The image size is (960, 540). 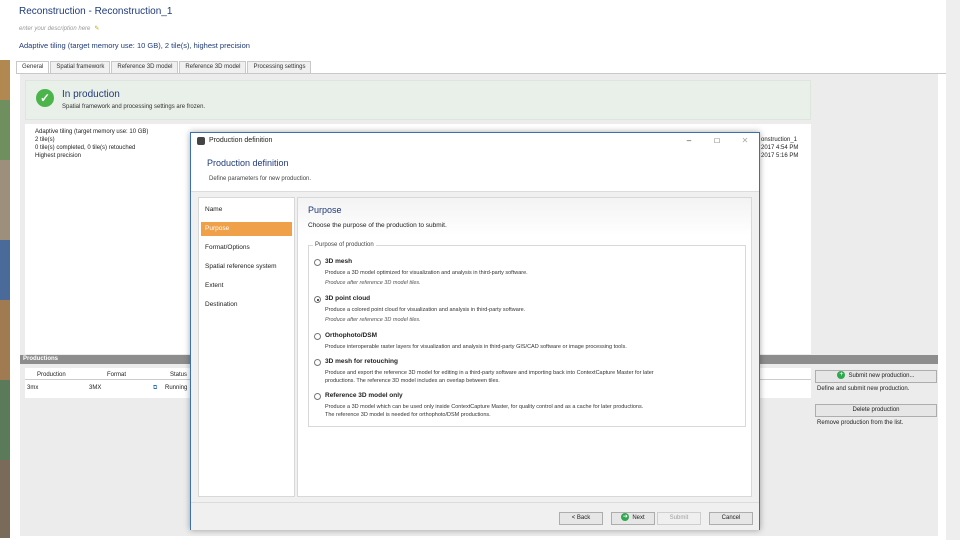 I want to click on right-edge, so click(x=953, y=270).